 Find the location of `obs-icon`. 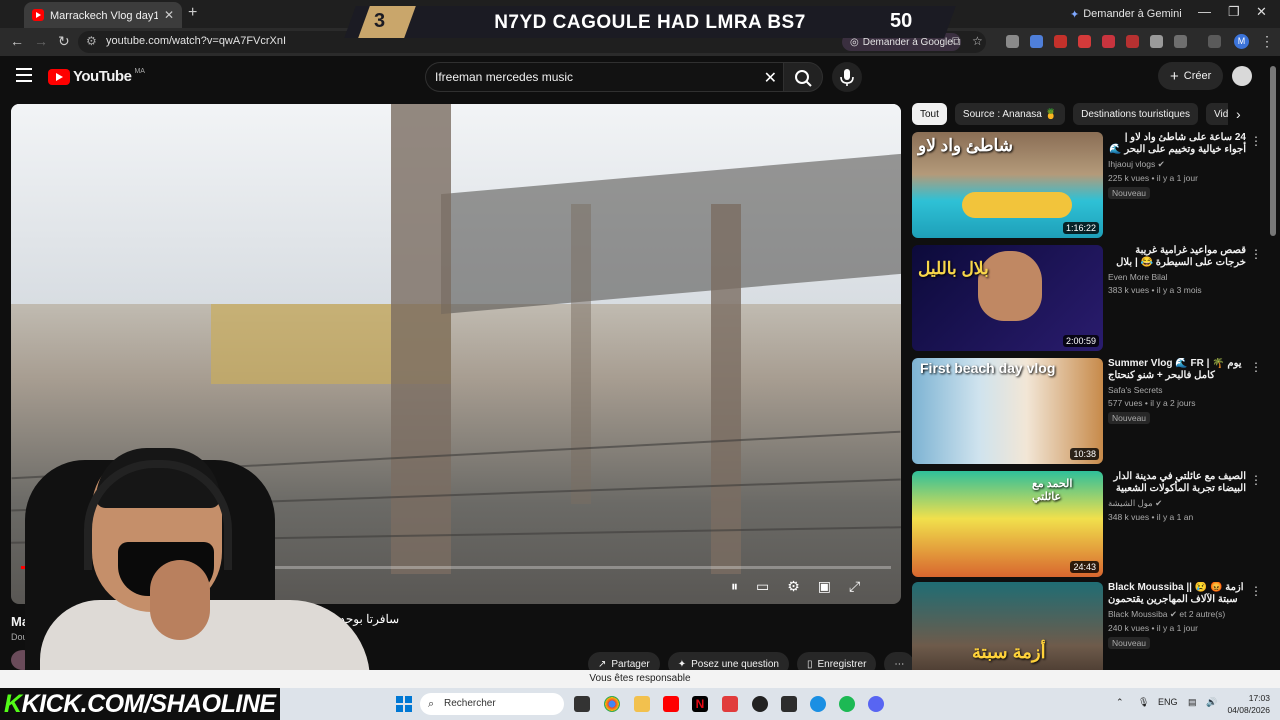

obs-icon is located at coordinates (760, 704).